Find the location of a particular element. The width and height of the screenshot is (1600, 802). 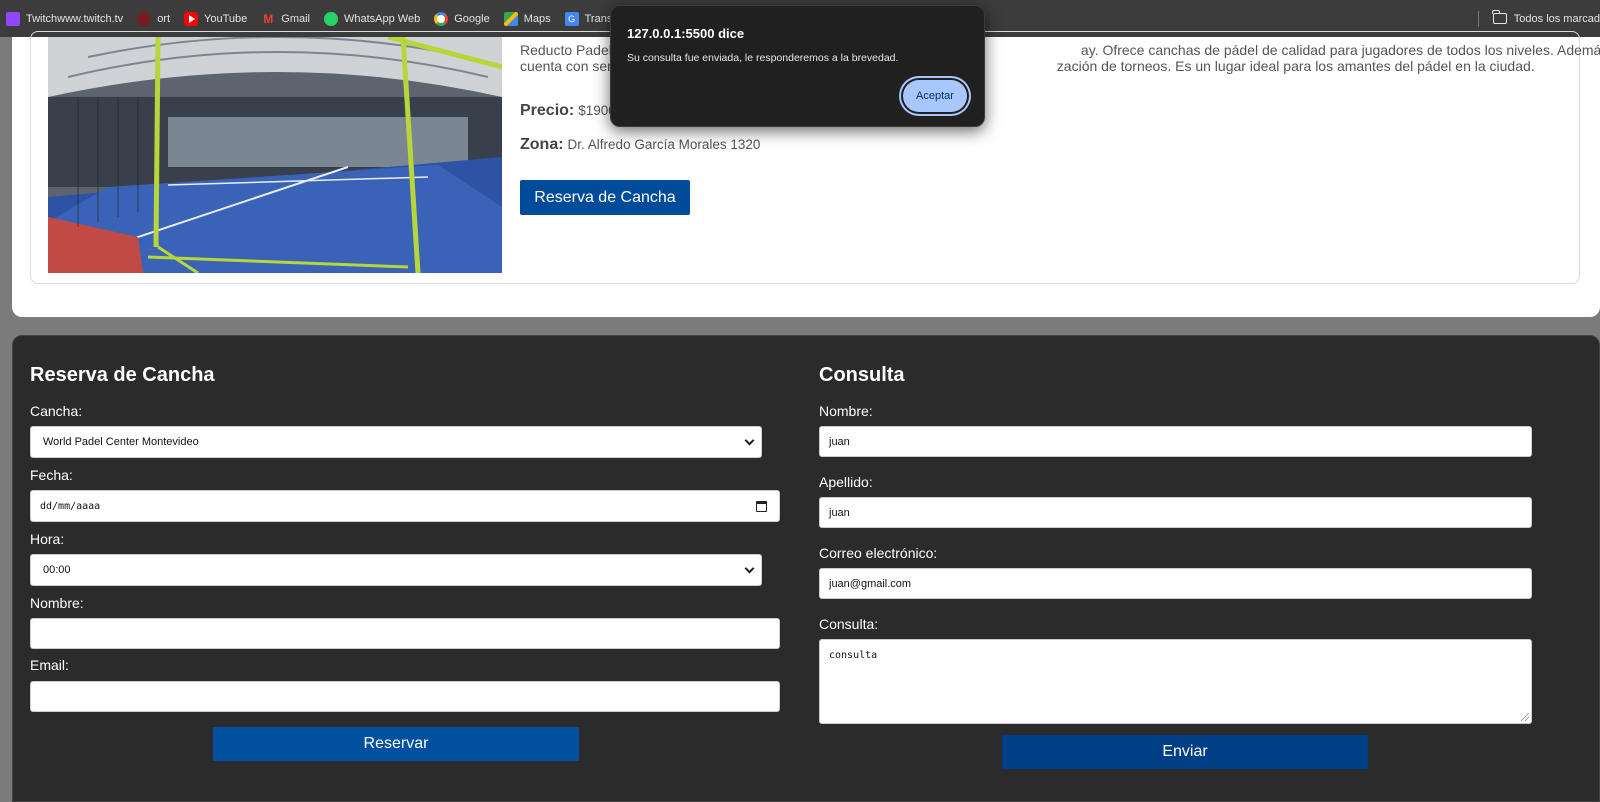

inquiry-email-label: Correo electrónico: is located at coordinates (878, 553).